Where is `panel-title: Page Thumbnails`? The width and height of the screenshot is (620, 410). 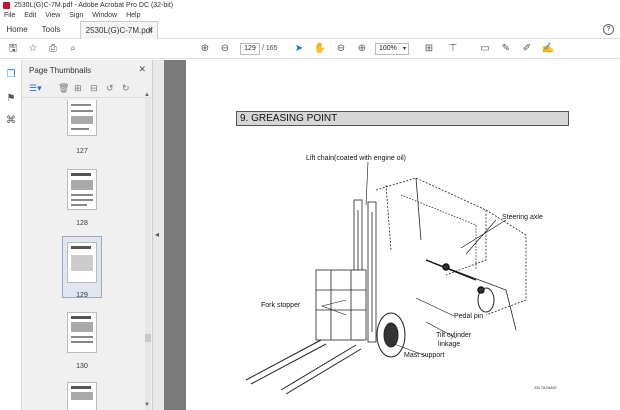 panel-title: Page Thumbnails is located at coordinates (60, 70).